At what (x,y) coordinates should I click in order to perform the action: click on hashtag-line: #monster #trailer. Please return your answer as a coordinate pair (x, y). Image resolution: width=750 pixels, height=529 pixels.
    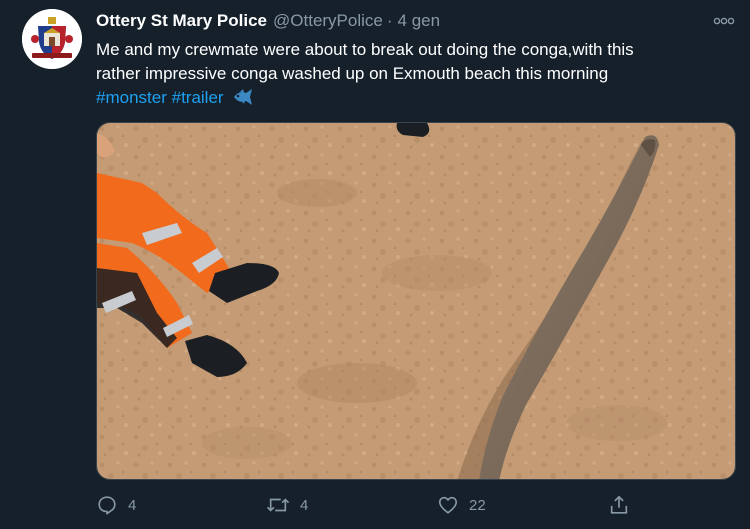
    Looking at the image, I should click on (416, 99).